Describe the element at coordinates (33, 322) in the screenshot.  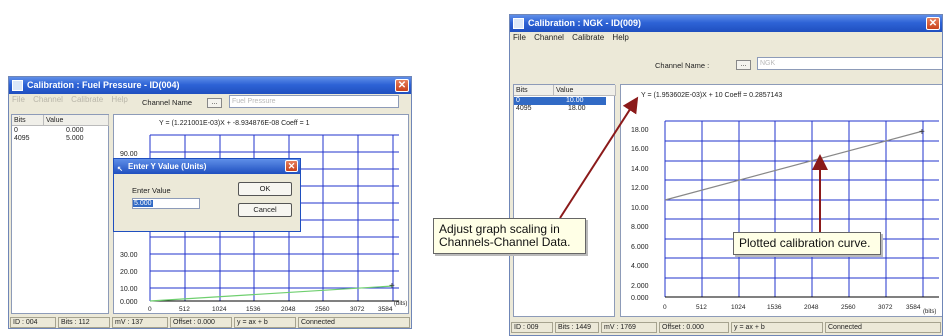
I see `status-id: ID : 004` at that location.